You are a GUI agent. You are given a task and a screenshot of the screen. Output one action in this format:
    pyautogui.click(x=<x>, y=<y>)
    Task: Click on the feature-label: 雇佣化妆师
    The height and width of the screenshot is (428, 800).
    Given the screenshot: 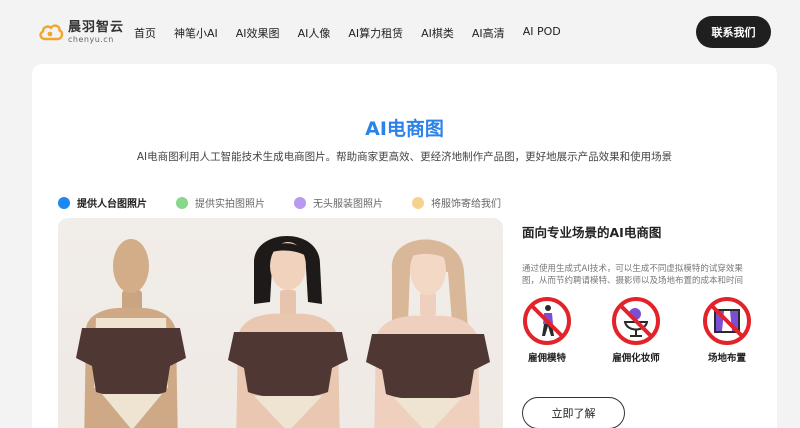 What is the action you would take?
    pyautogui.click(x=636, y=358)
    